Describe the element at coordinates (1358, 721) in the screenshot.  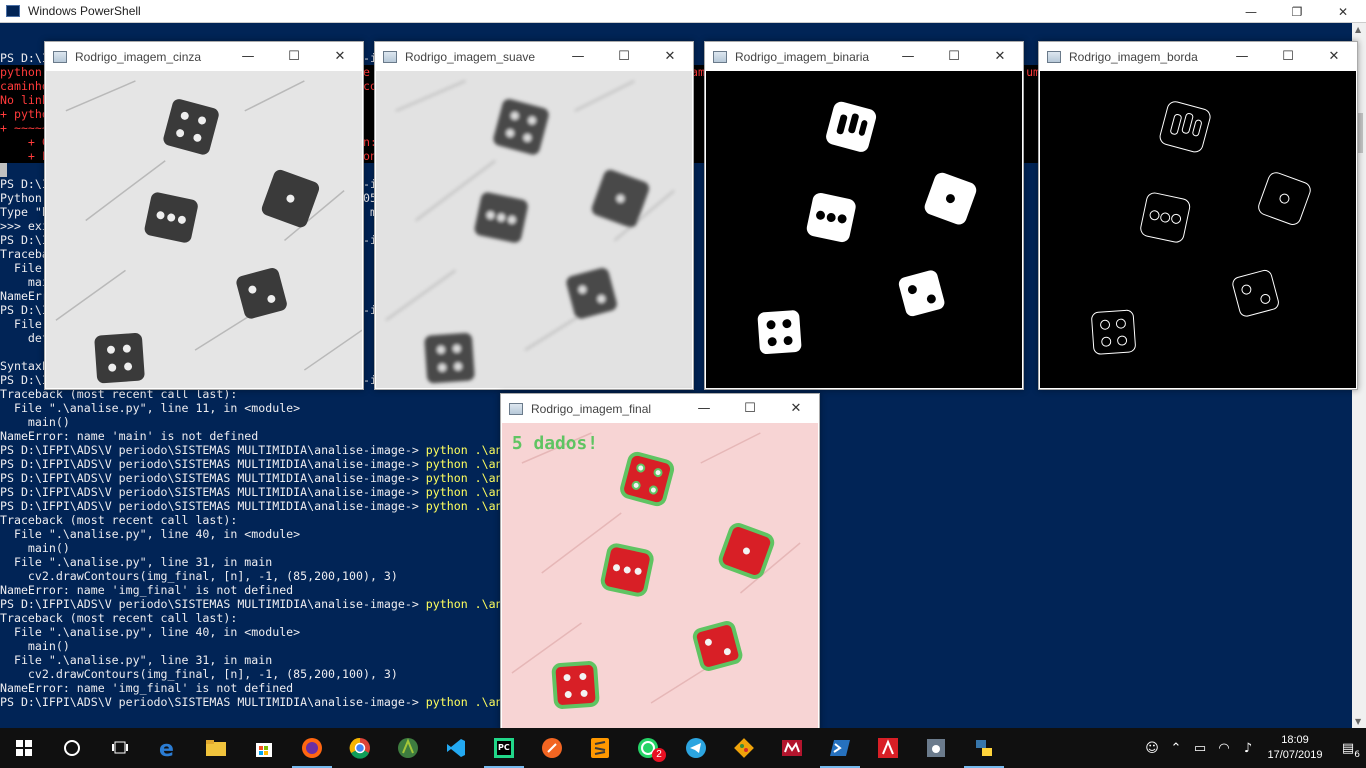
I see `scroll-down-icon: ▼` at that location.